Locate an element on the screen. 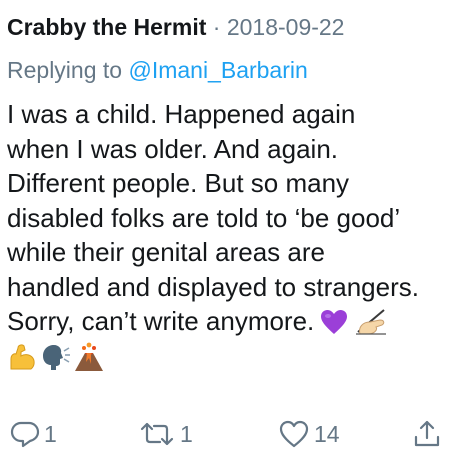 The height and width of the screenshot is (474, 474). purple-heart-icon is located at coordinates (334, 326).